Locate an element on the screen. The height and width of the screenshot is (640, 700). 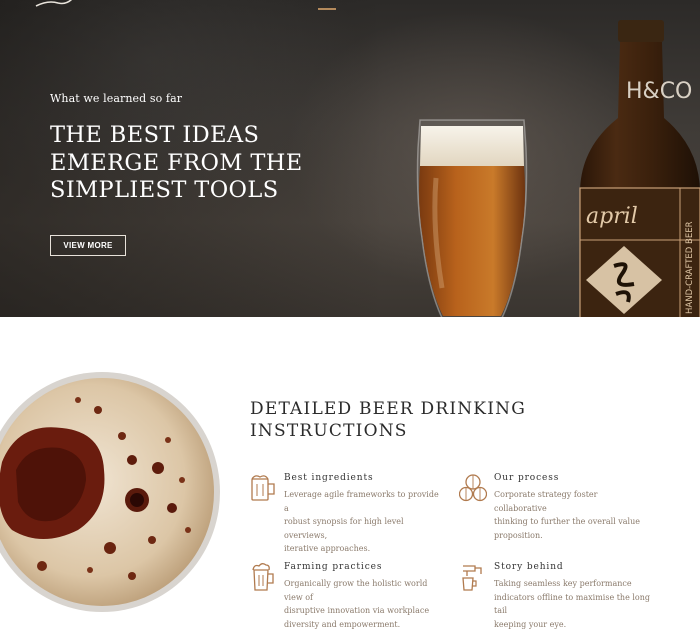
feature-line: disruptive innovation via workplace is located at coordinates (357, 610).